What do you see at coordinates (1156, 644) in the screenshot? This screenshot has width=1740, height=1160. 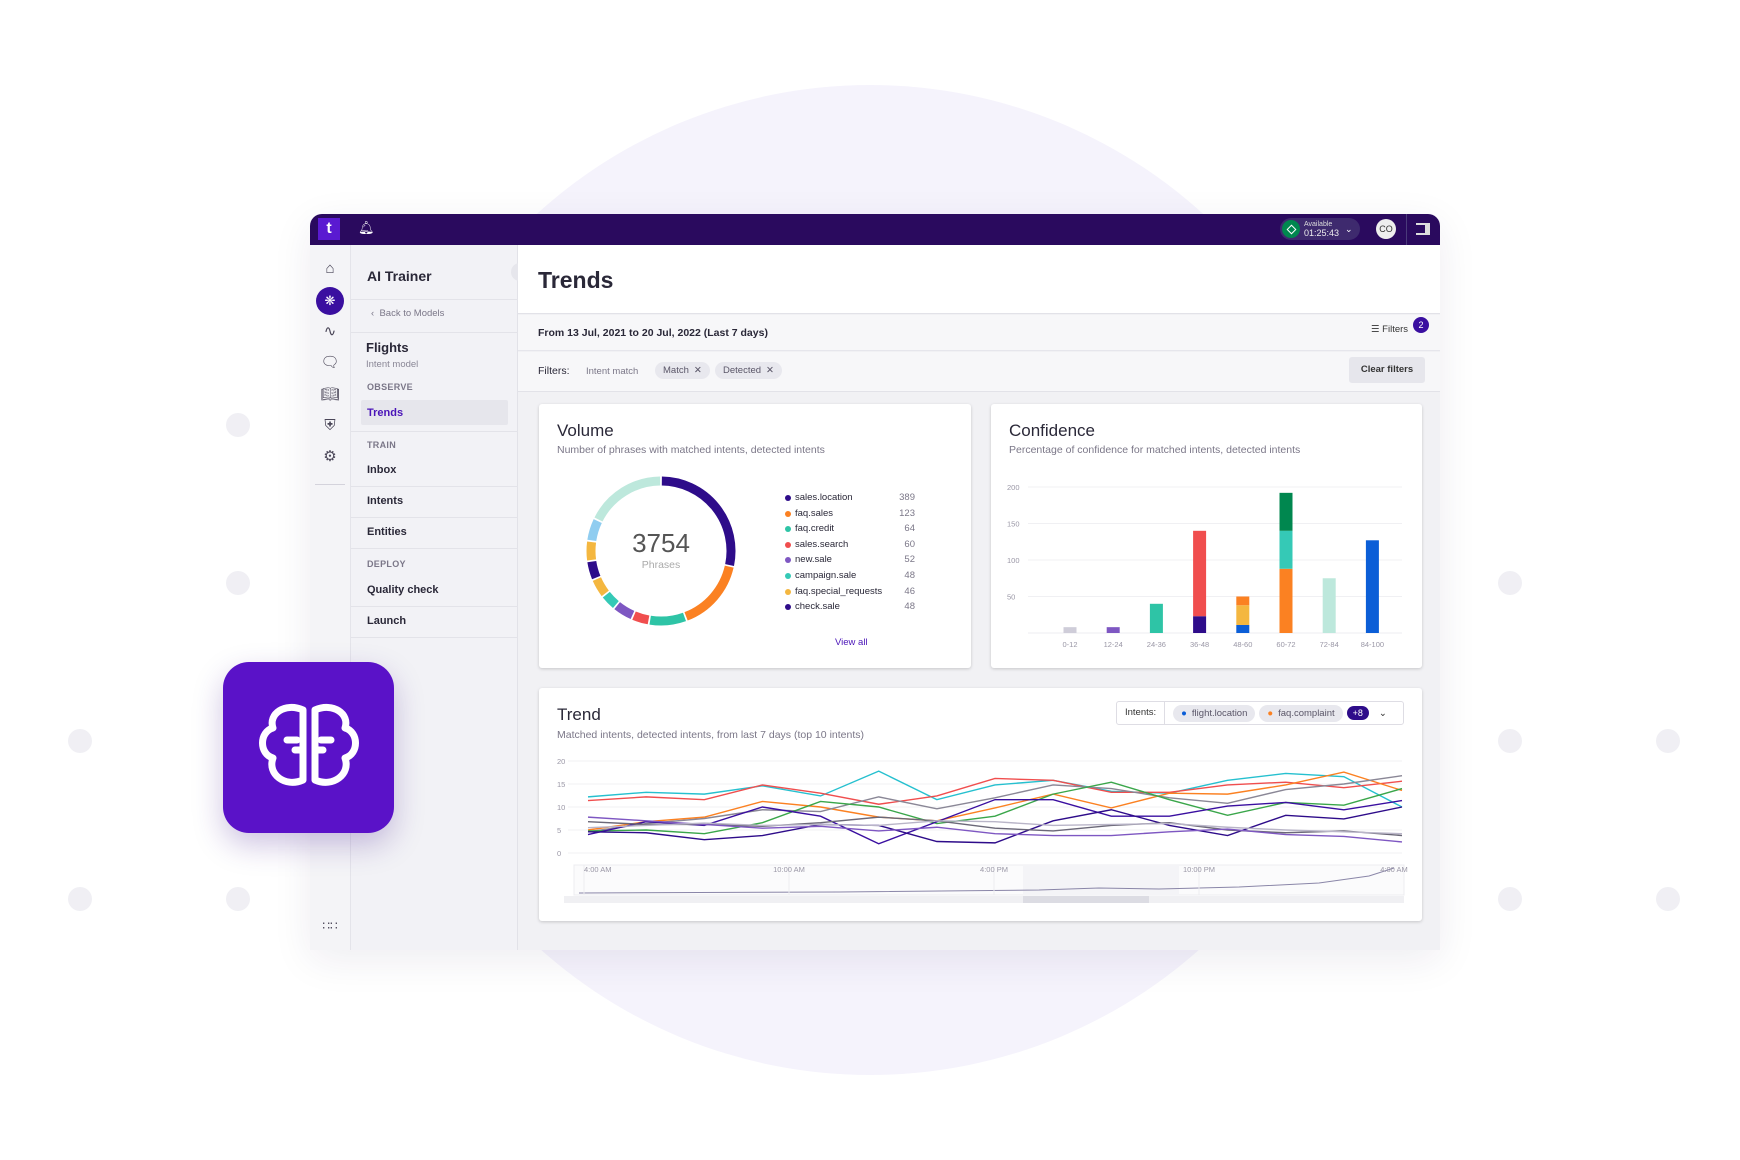 I see `x-tick-label: 24-36` at bounding box center [1156, 644].